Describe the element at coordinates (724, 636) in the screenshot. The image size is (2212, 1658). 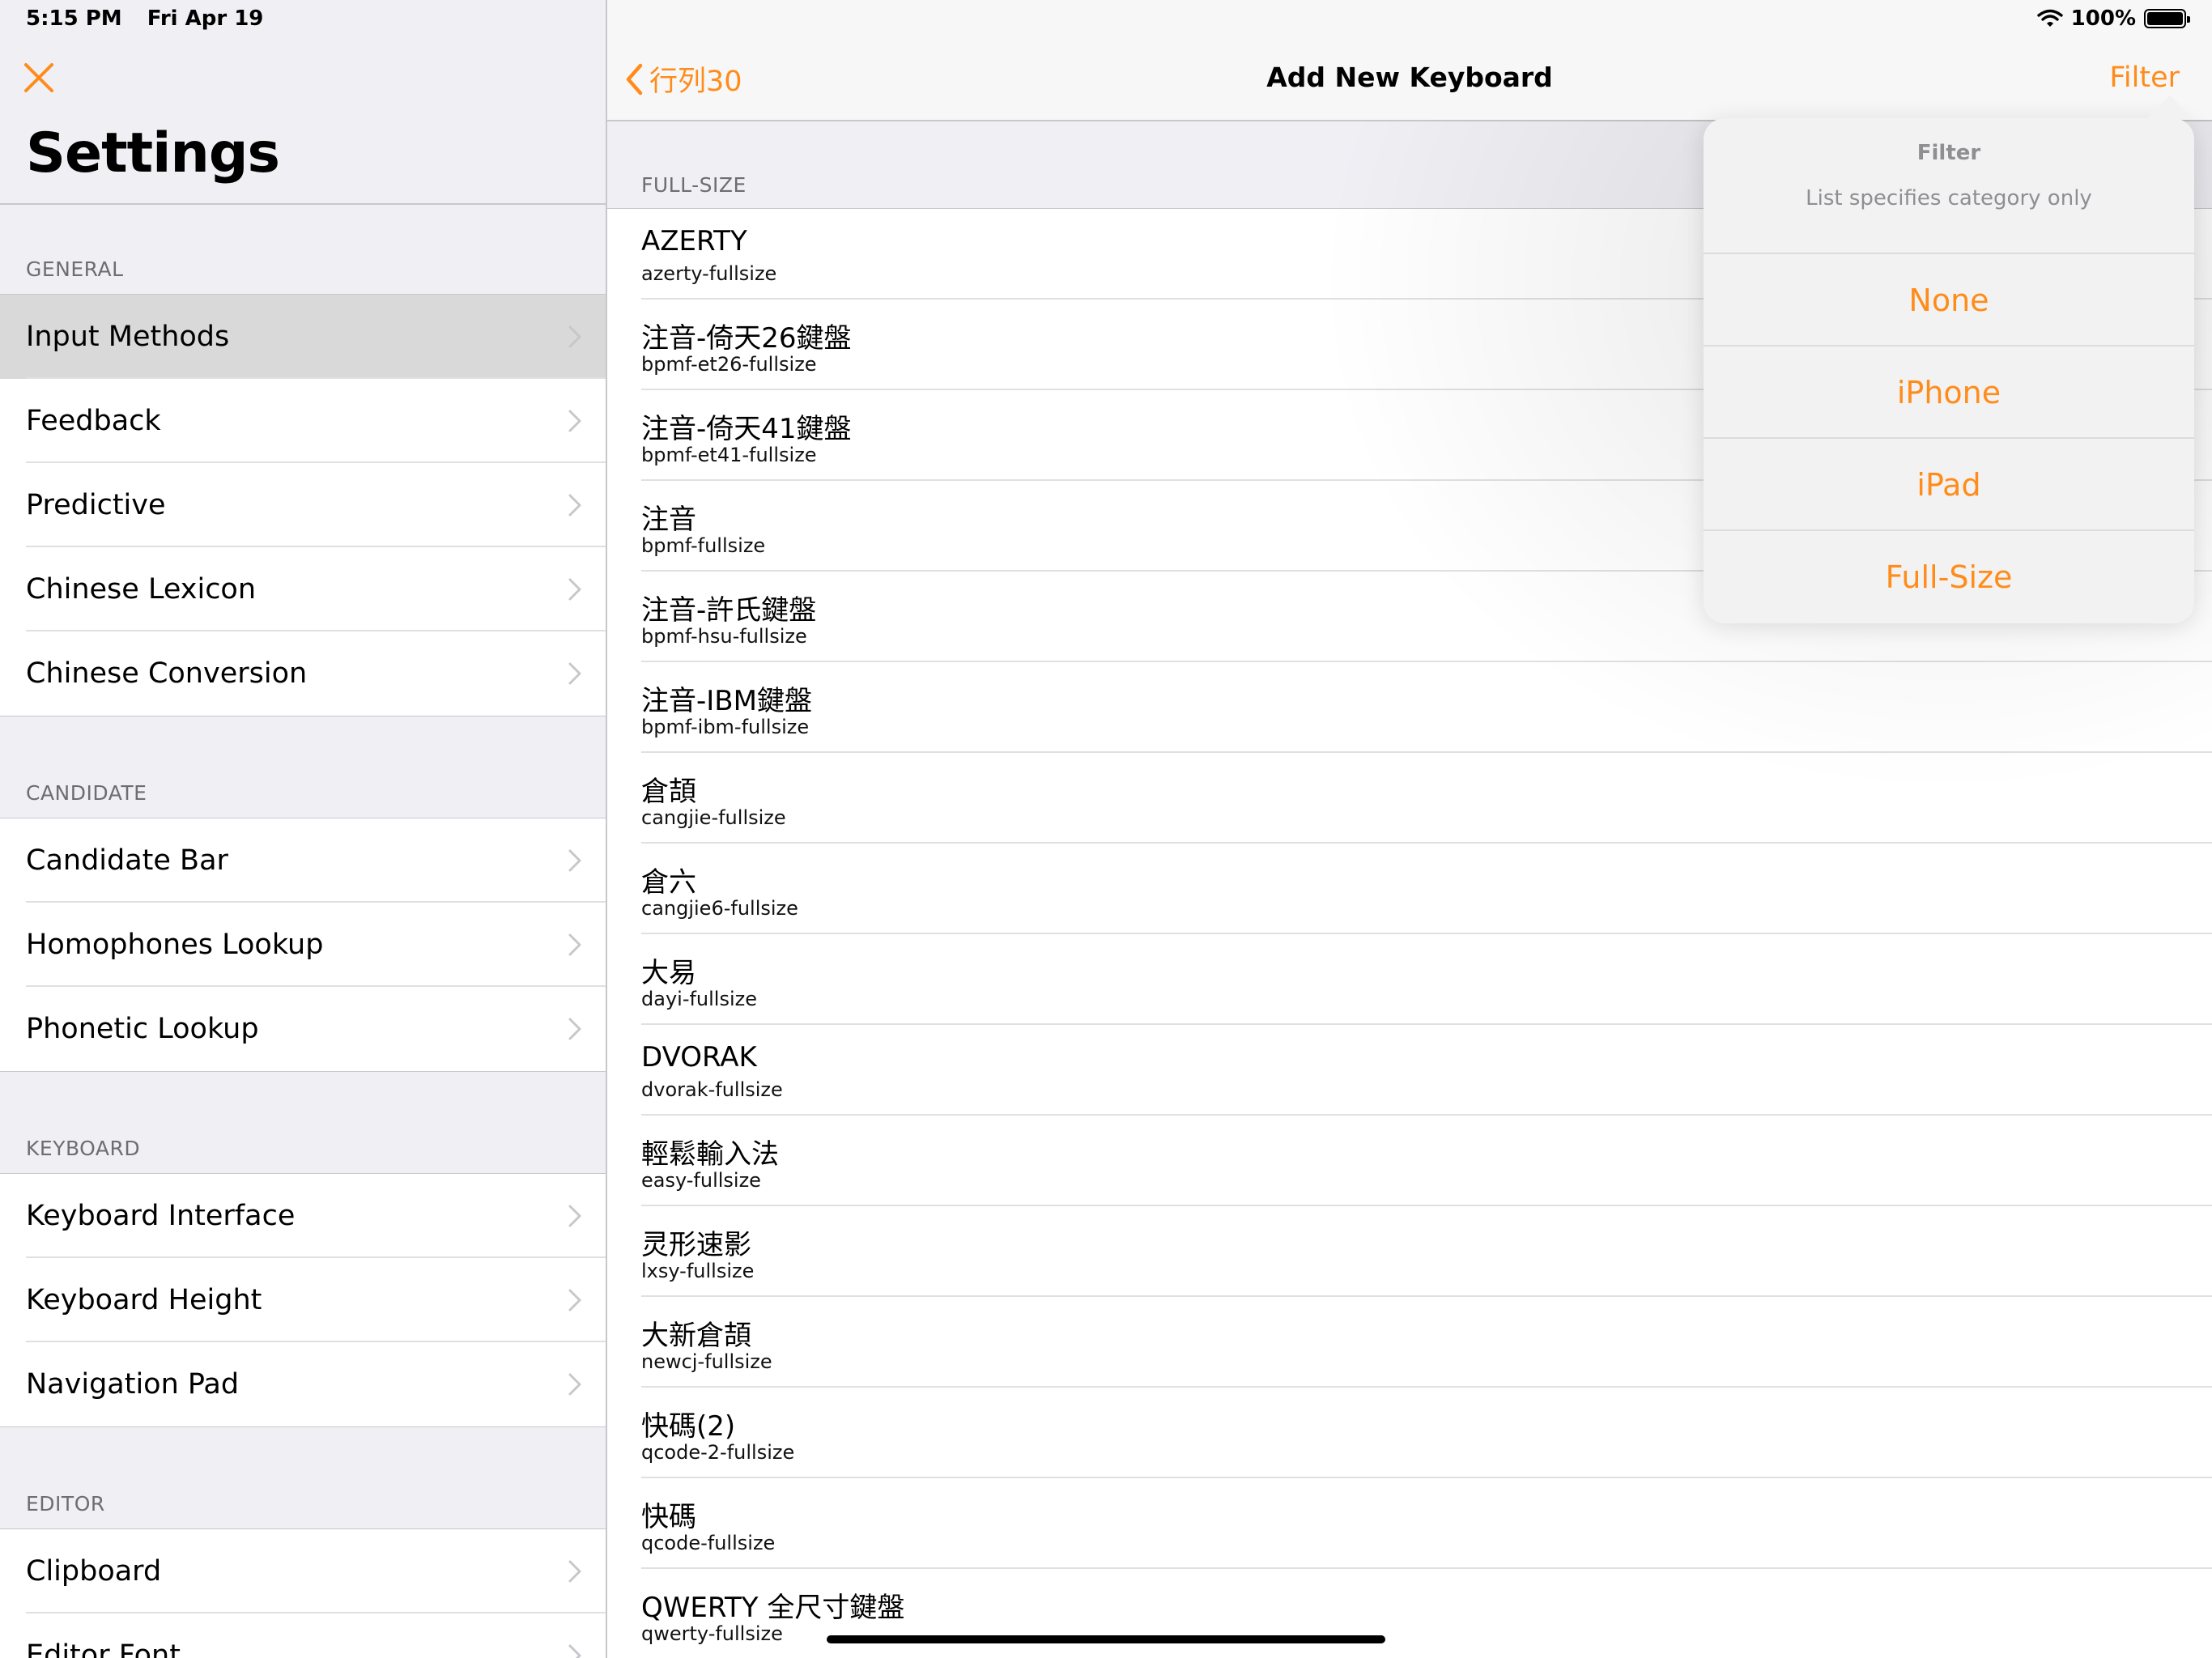
I see `keyboard-id: bpmf-hsu-fullsize` at that location.